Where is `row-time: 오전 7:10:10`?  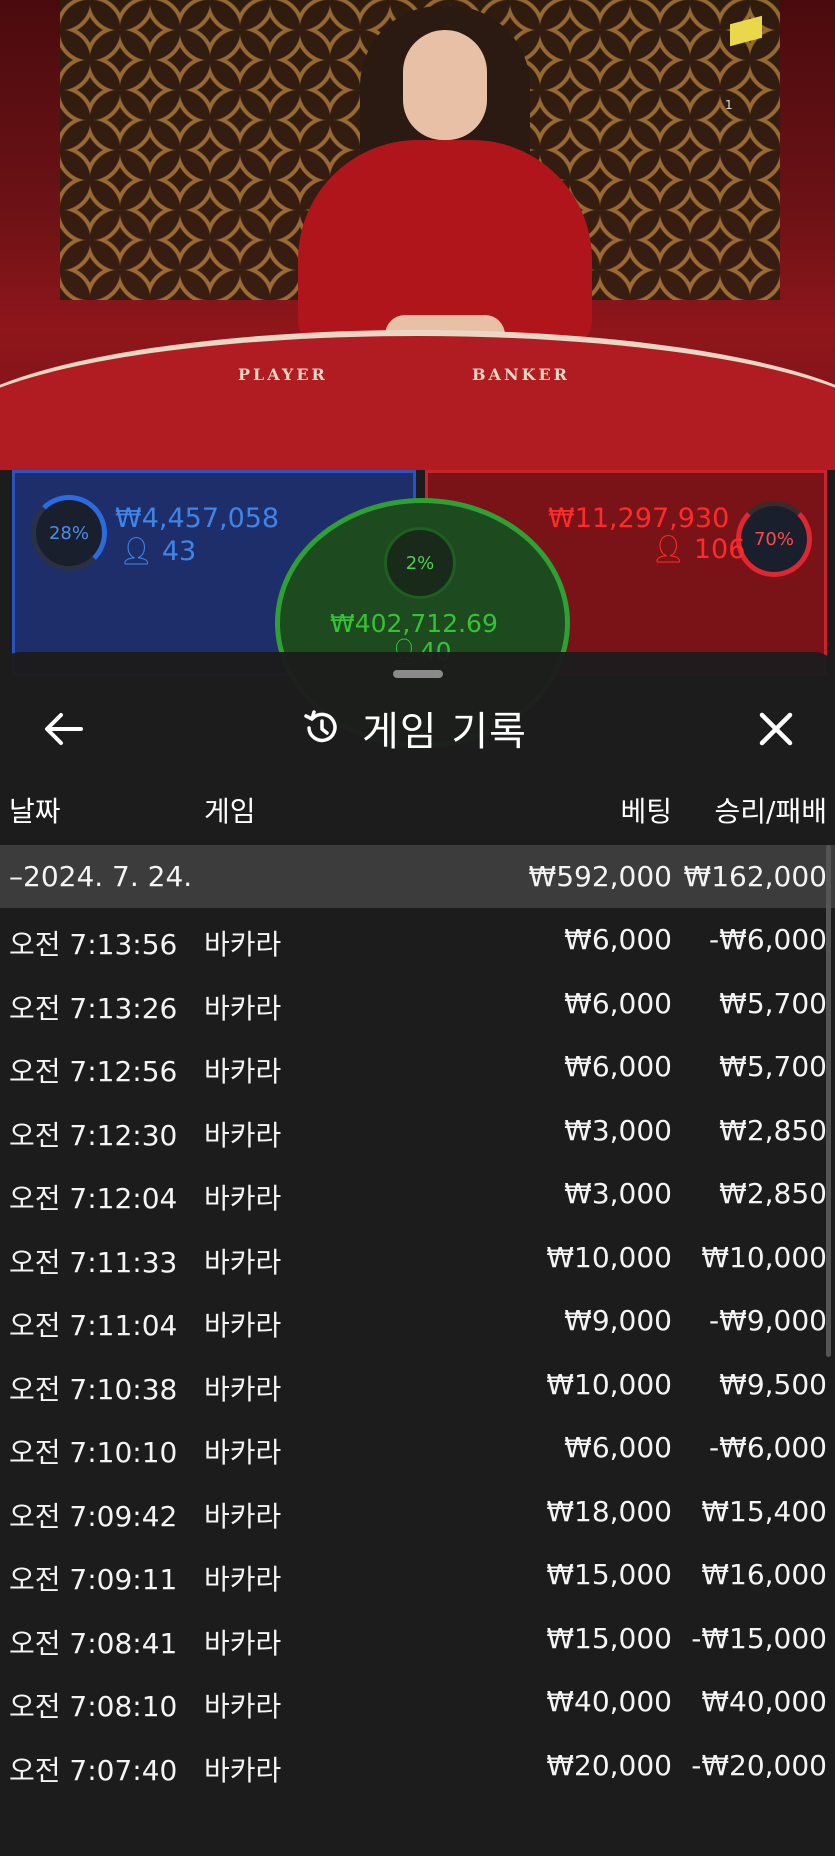
row-time: 오전 7:10:10 is located at coordinates (93, 1452).